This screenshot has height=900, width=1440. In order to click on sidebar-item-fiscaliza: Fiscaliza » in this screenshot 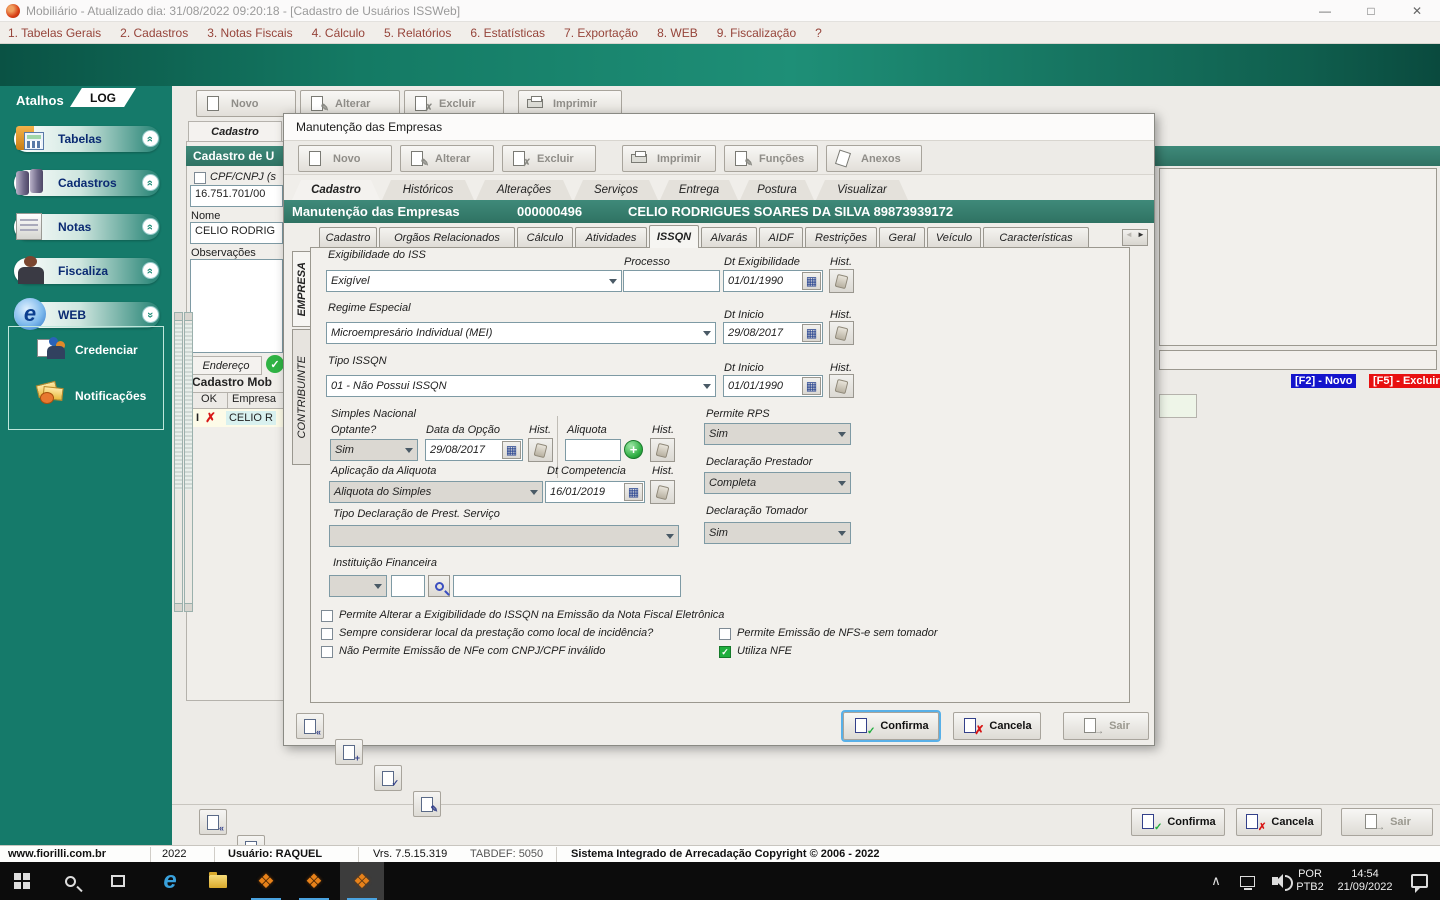, I will do `click(86, 273)`.